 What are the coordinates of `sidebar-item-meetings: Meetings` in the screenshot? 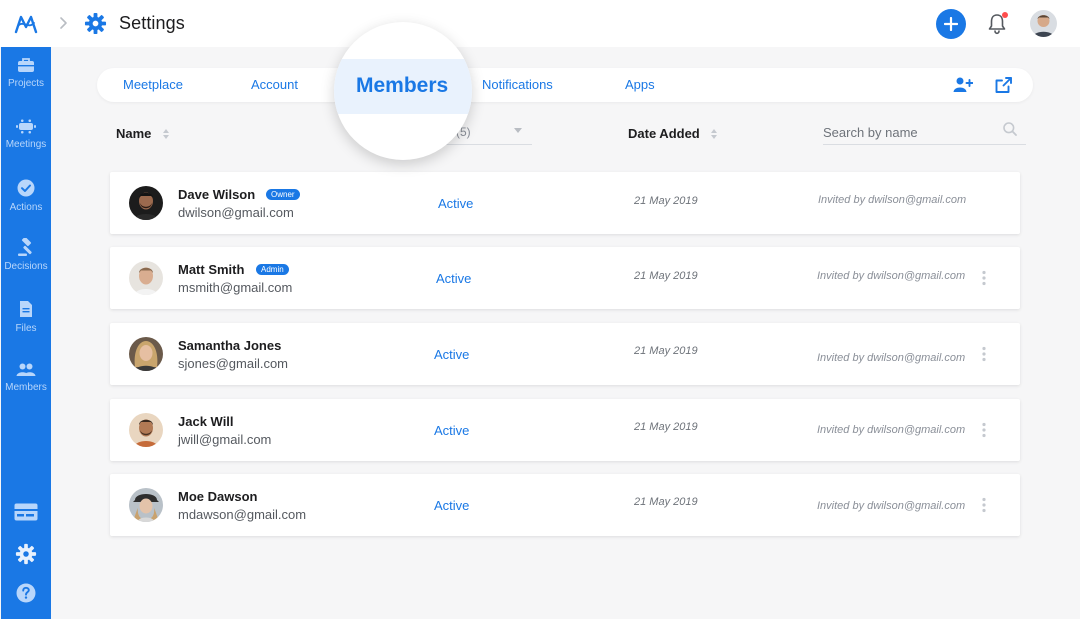 It's located at (26, 134).